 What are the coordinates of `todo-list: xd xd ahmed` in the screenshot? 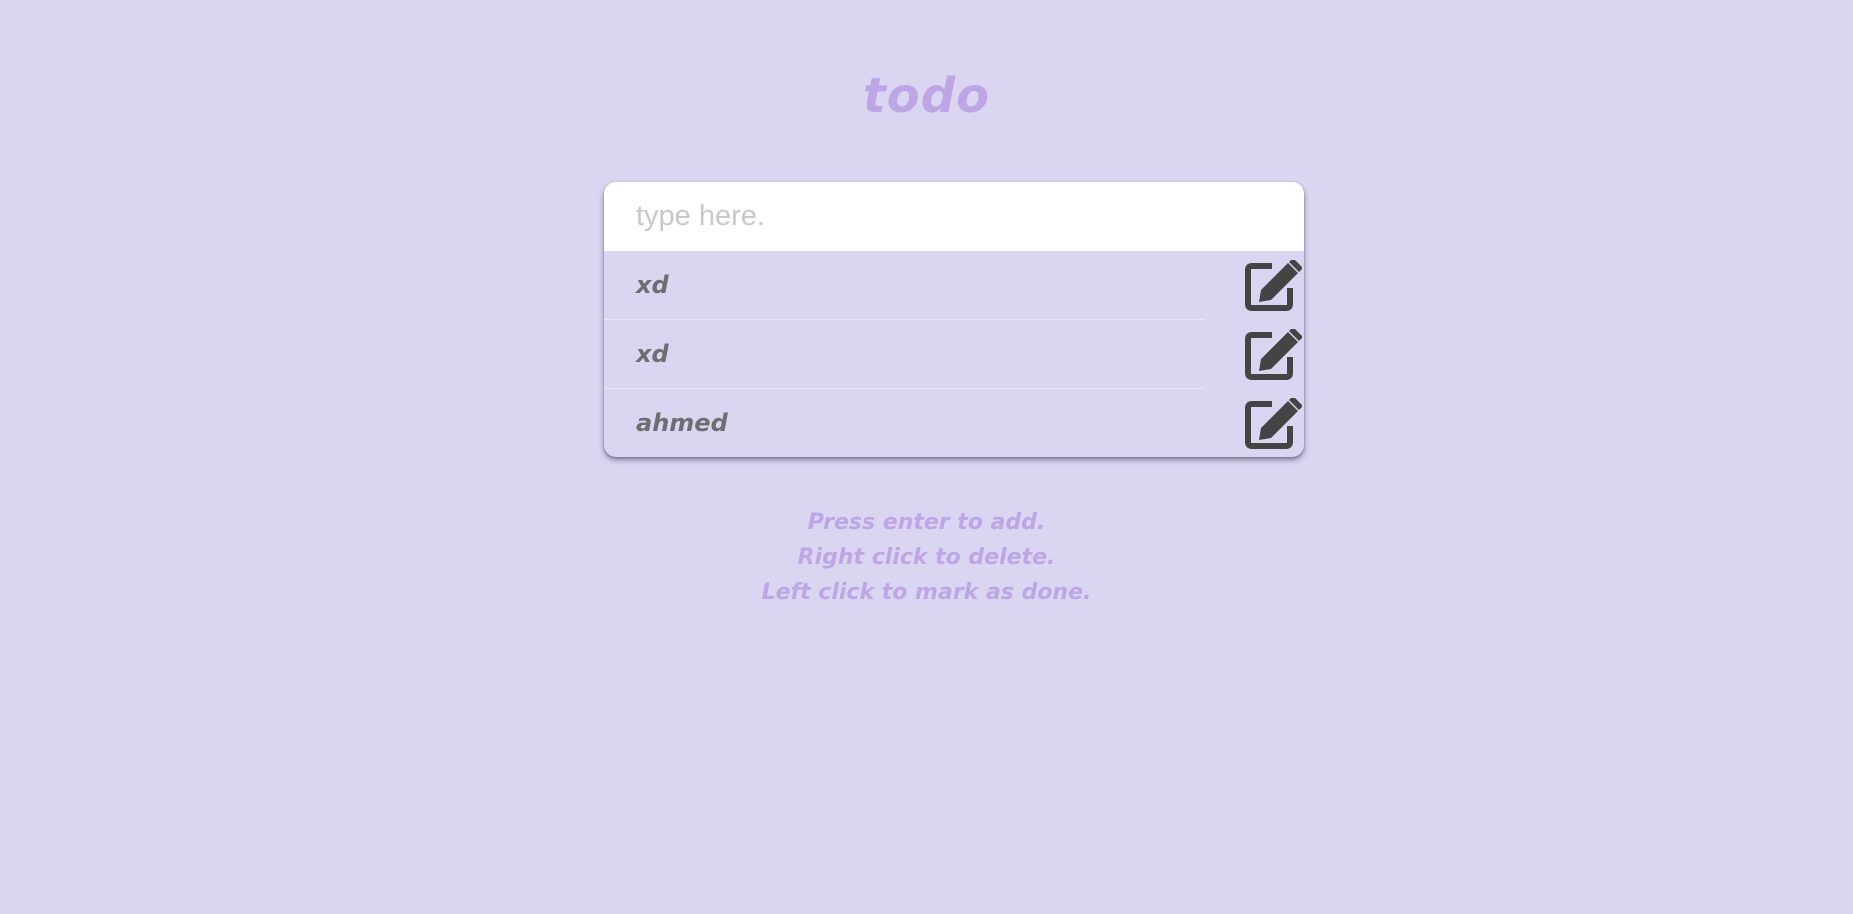 It's located at (954, 354).